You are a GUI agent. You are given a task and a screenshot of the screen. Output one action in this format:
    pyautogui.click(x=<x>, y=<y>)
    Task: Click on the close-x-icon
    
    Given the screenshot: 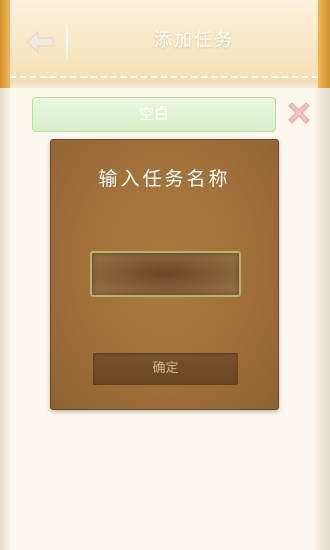 What is the action you would take?
    pyautogui.click(x=299, y=115)
    